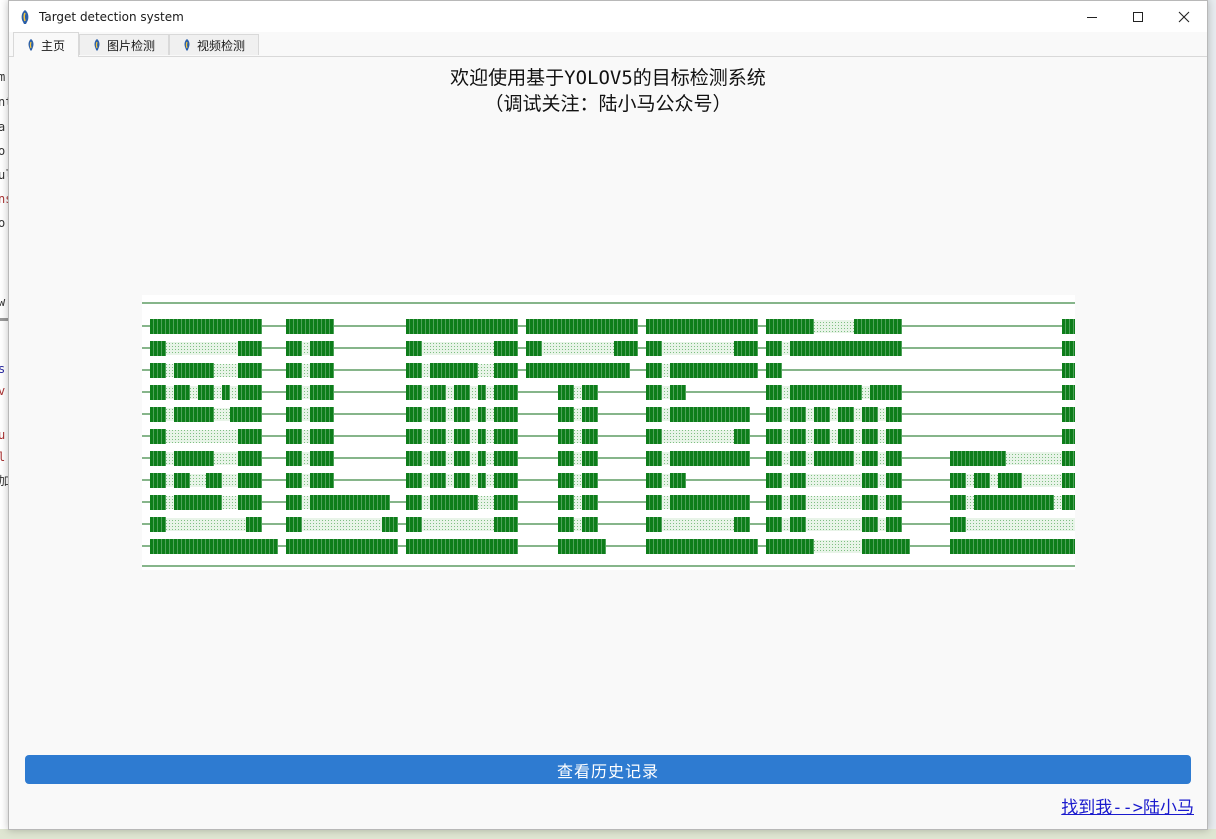 This screenshot has width=1216, height=839. Describe the element at coordinates (608, 104) in the screenshot. I see `page-title-line-2: （调试关注：陆小马公众号）` at that location.